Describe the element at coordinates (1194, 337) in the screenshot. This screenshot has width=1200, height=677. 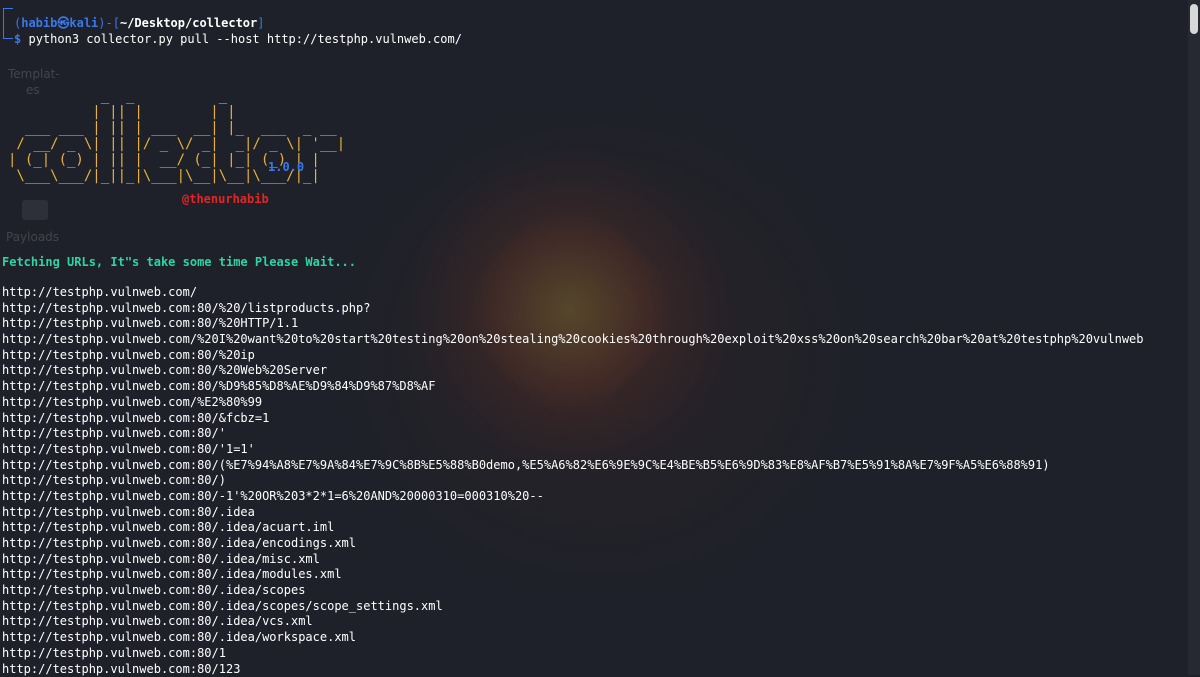
I see `terminal-scrollbar` at that location.